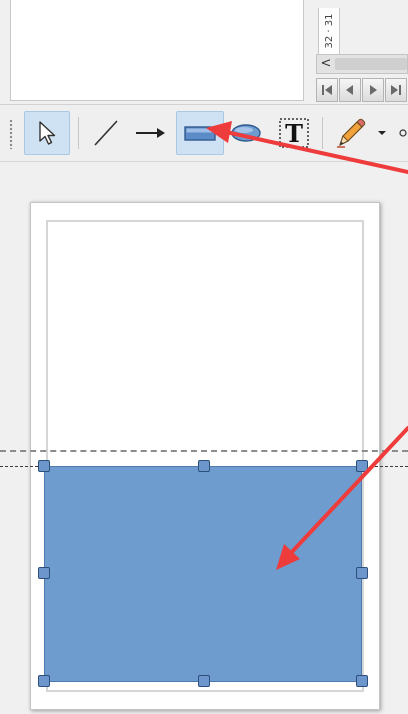 This screenshot has height=714, width=408. What do you see at coordinates (326, 64) in the screenshot?
I see `scroll-left-arrow: <` at bounding box center [326, 64].